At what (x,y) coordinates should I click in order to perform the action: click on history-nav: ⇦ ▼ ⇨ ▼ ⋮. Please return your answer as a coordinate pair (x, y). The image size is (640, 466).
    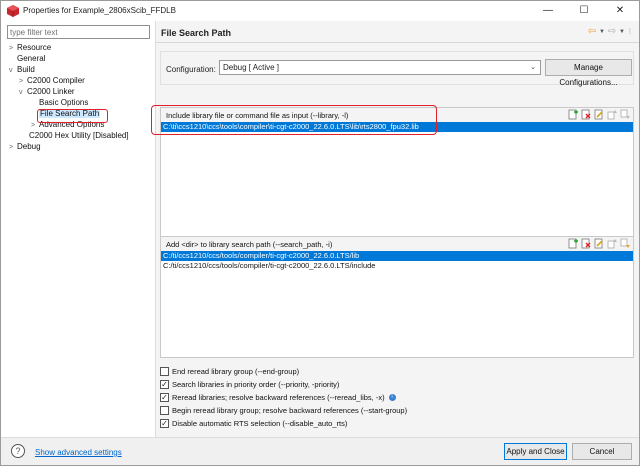
    Looking at the image, I should click on (610, 31).